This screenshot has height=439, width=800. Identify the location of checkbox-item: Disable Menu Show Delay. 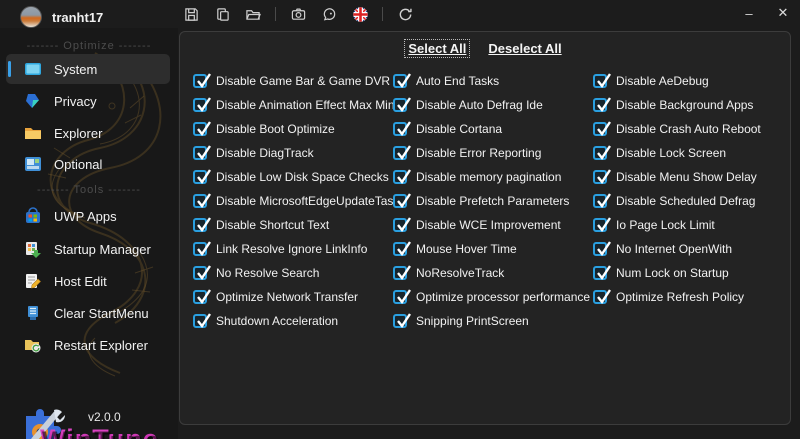
(677, 176).